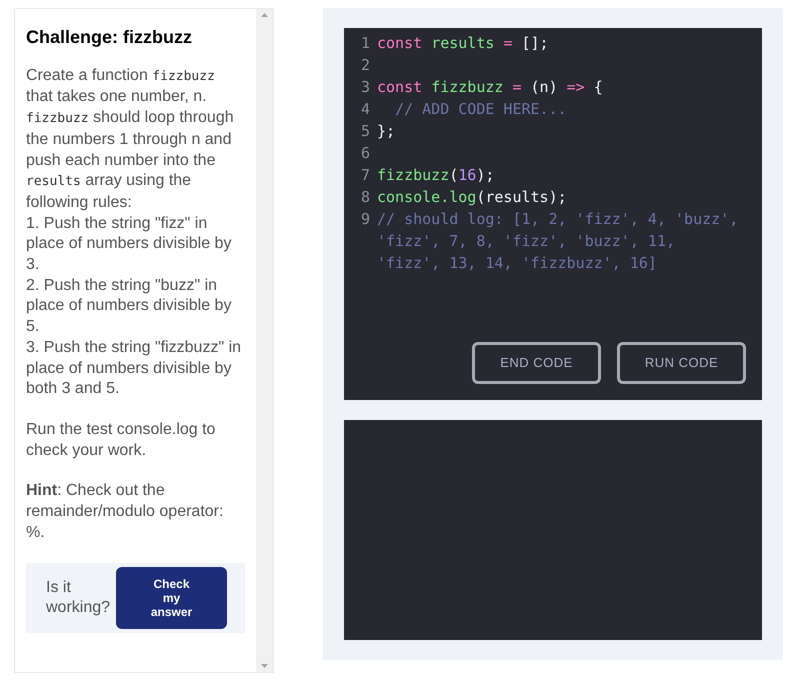 The image size is (791, 680). Describe the element at coordinates (366, 219) in the screenshot. I see `line-number: 9` at that location.